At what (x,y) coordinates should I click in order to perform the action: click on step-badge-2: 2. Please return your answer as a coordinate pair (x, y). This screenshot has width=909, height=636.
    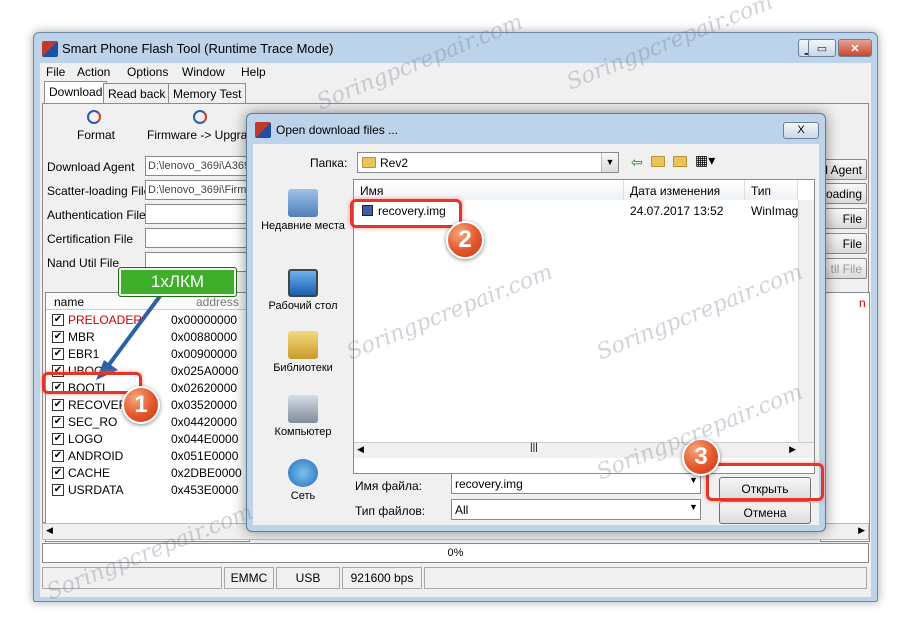
    Looking at the image, I should click on (465, 240).